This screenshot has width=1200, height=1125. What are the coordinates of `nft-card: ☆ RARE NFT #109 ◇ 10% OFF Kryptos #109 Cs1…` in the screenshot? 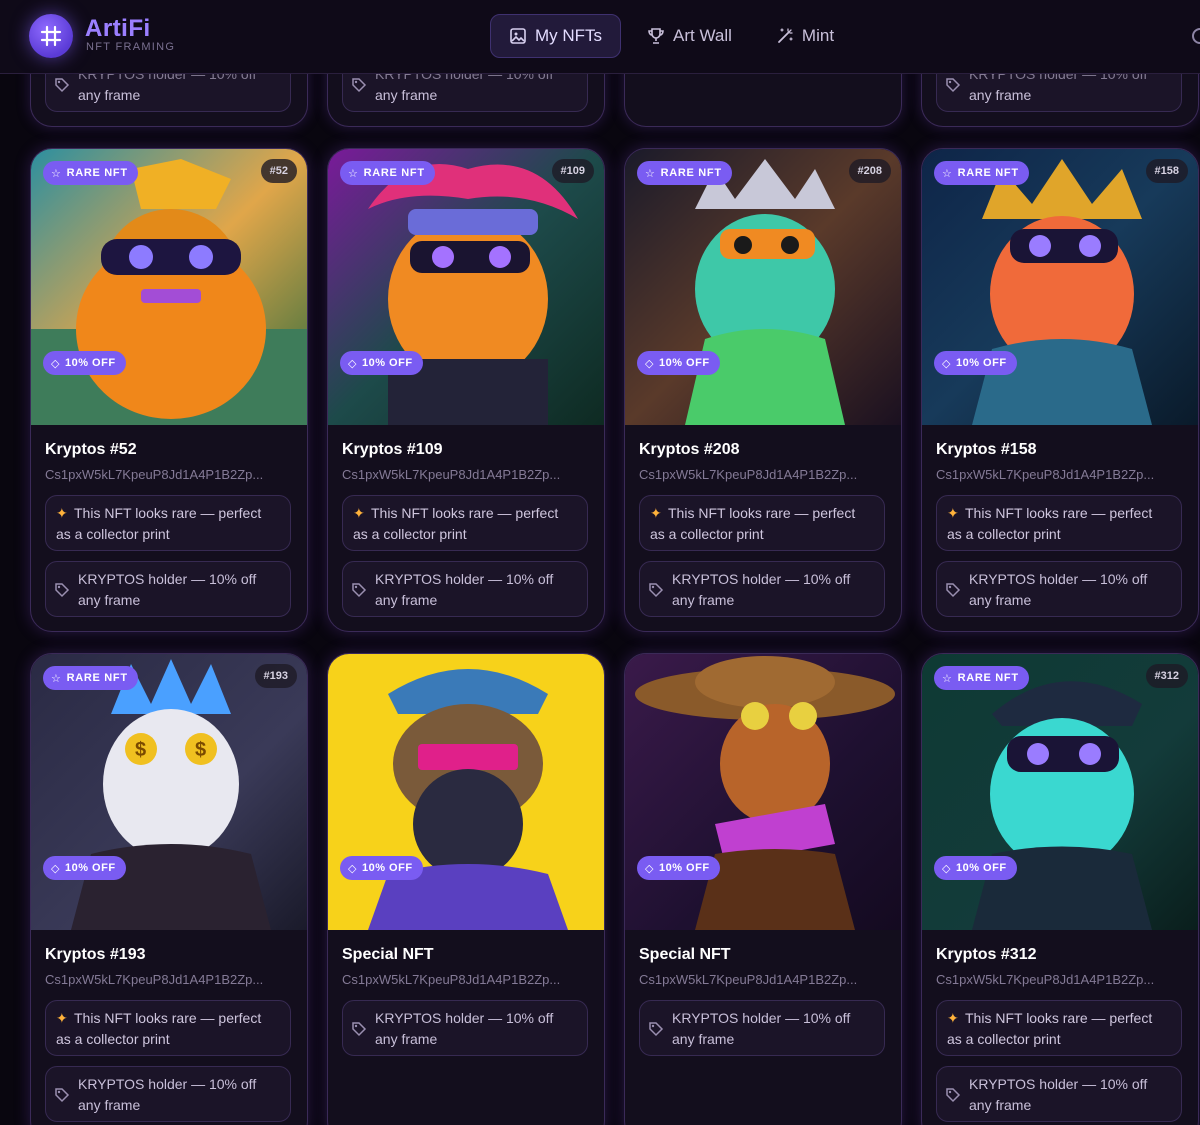 It's located at (466, 390).